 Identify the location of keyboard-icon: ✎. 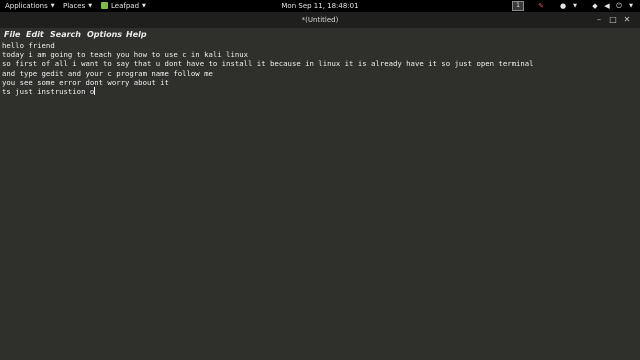
(541, 6).